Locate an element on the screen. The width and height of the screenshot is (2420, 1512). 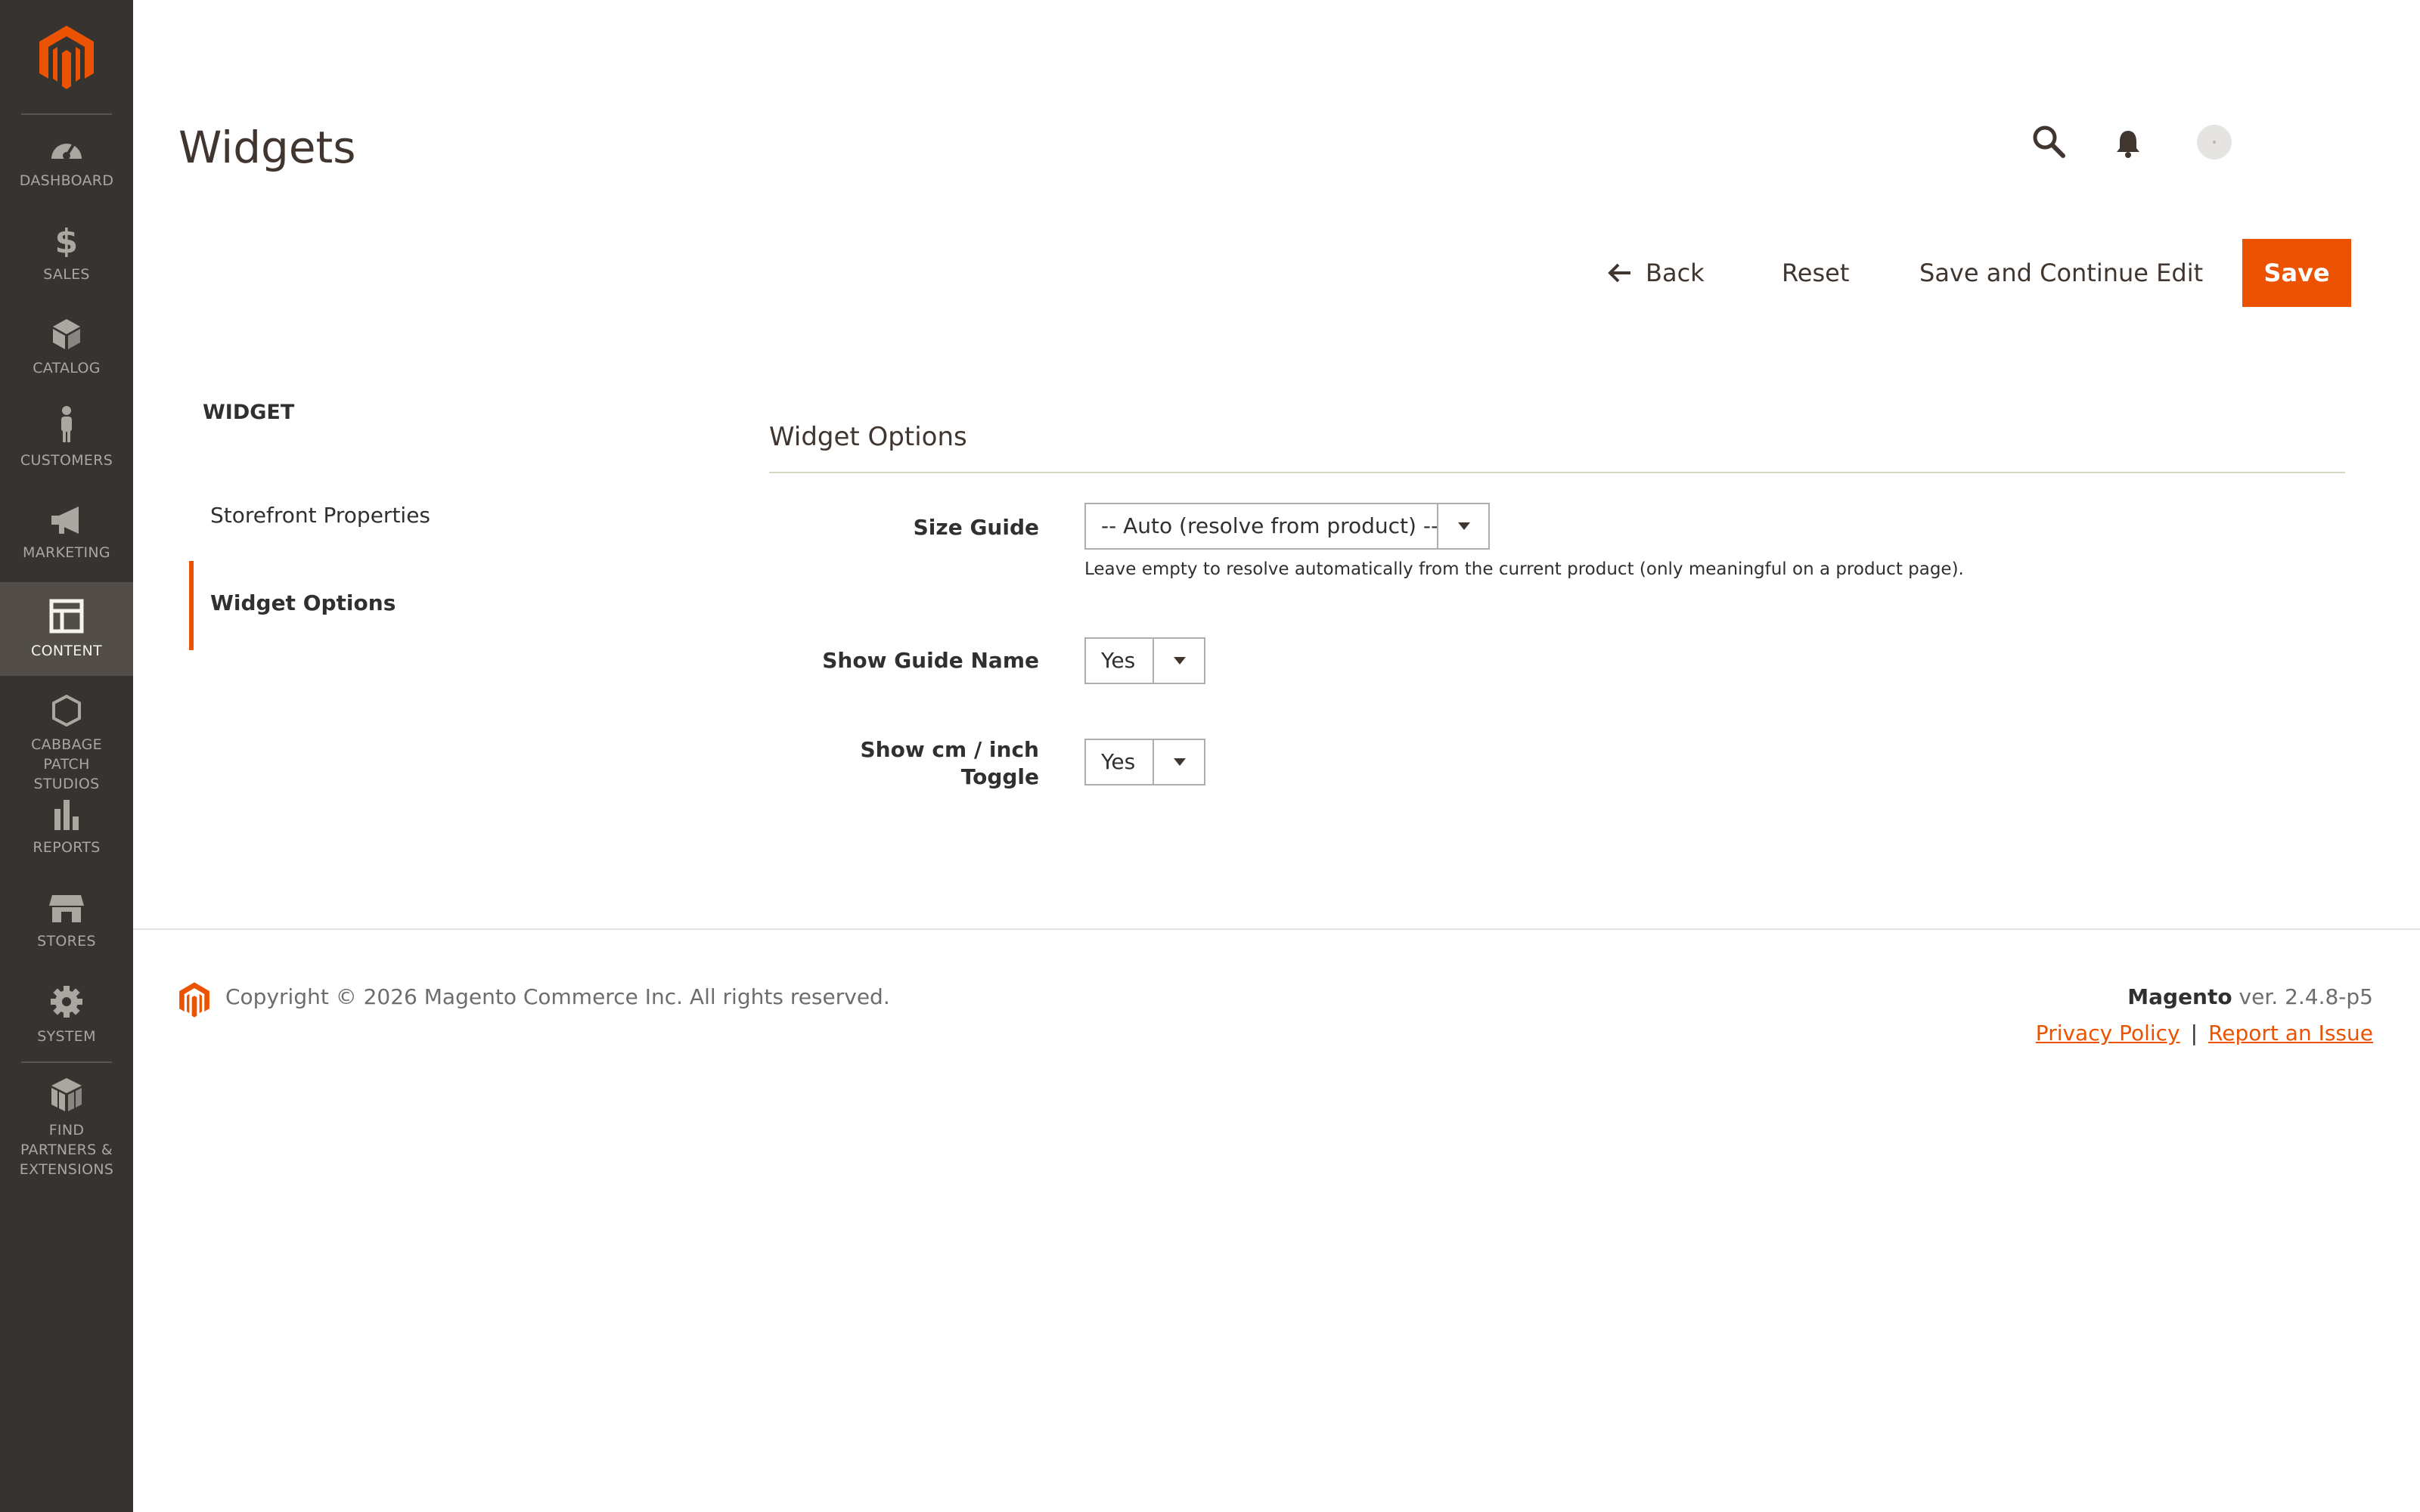
size-guide-label: Size Guide is located at coordinates (976, 527).